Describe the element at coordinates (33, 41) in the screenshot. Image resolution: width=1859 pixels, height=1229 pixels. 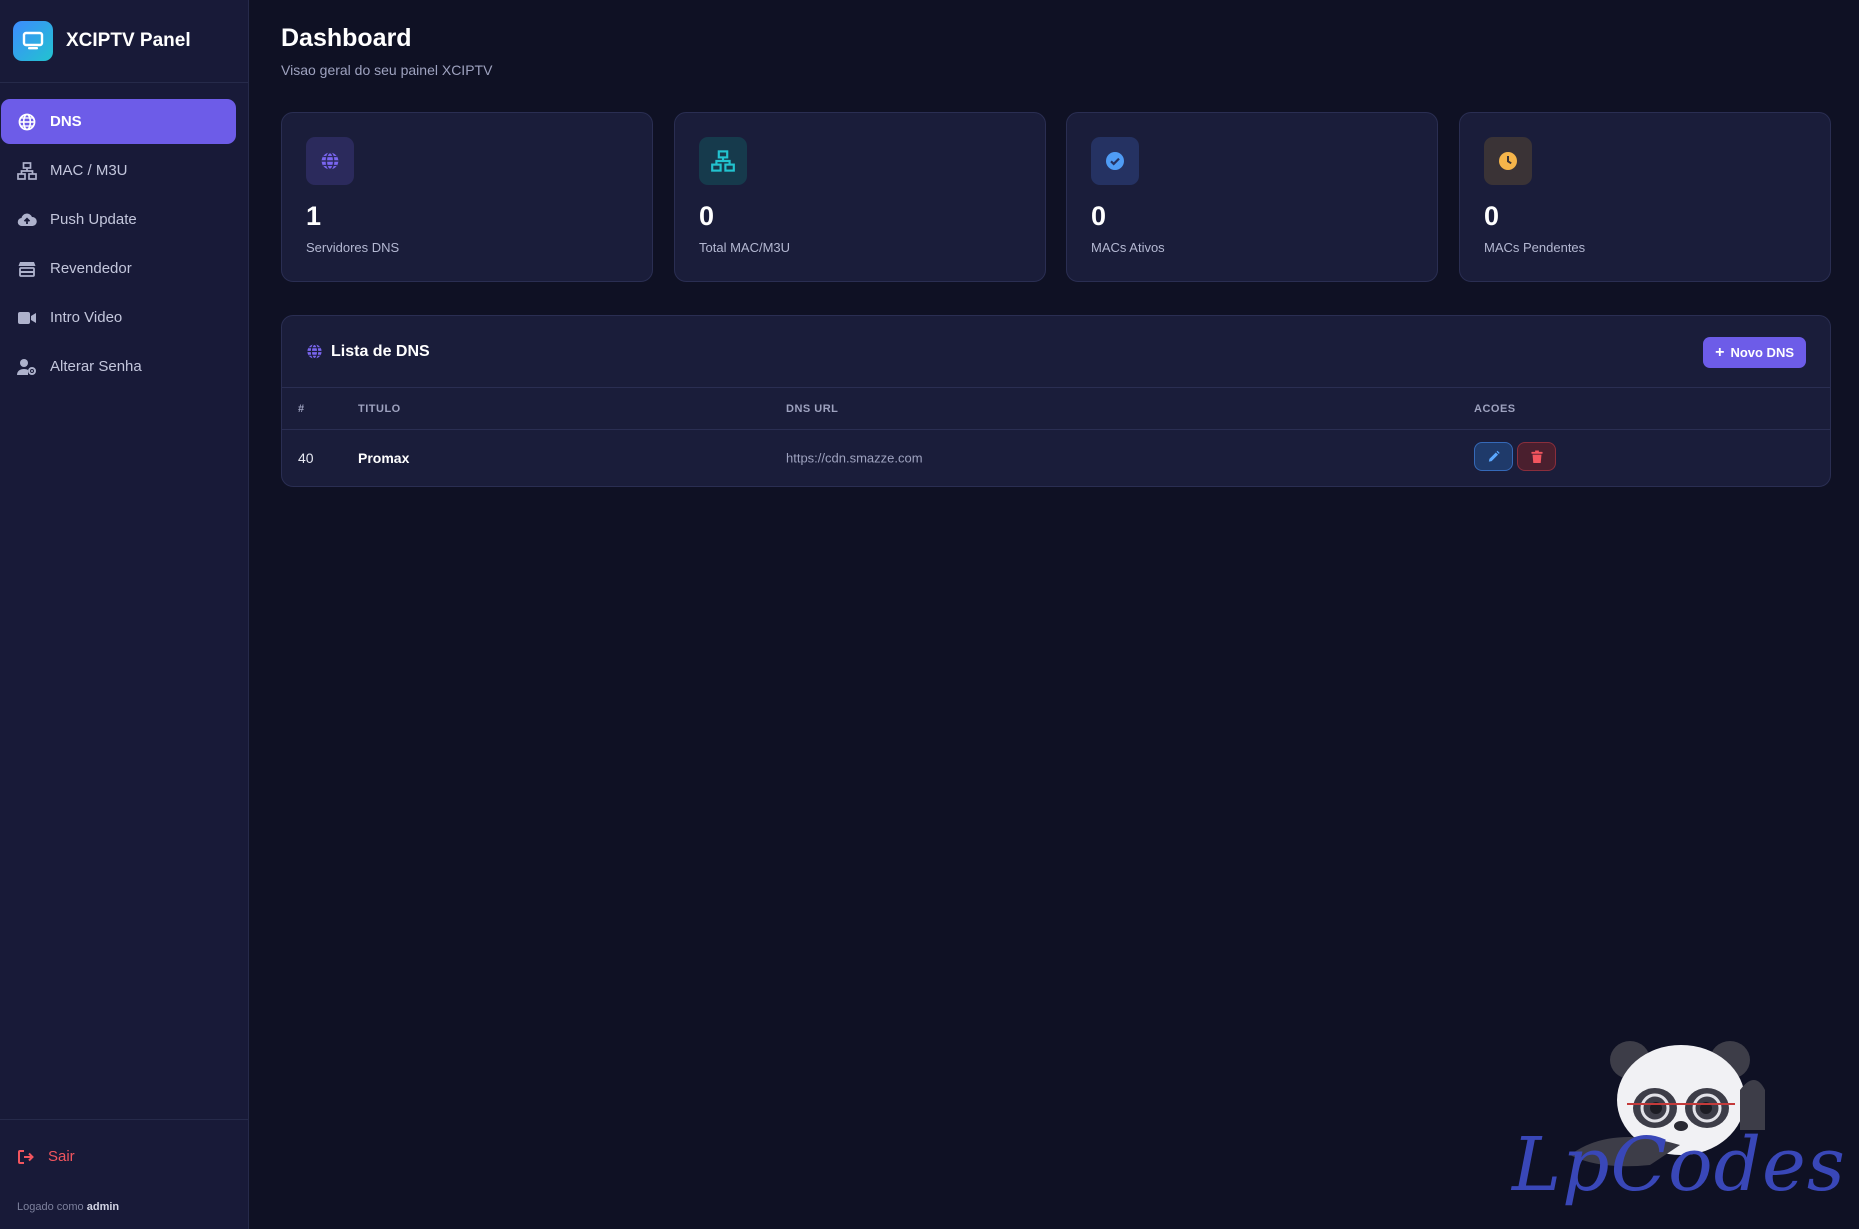
I see `tv-icon` at that location.